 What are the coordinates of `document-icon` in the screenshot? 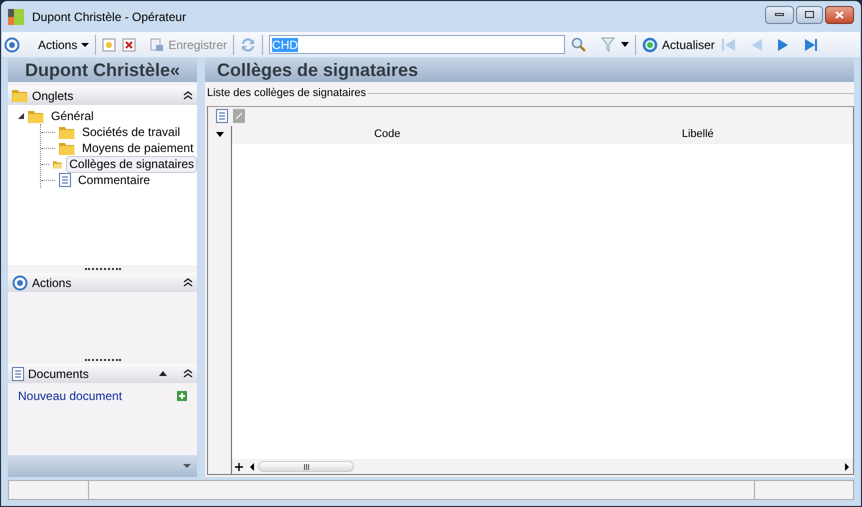 It's located at (65, 180).